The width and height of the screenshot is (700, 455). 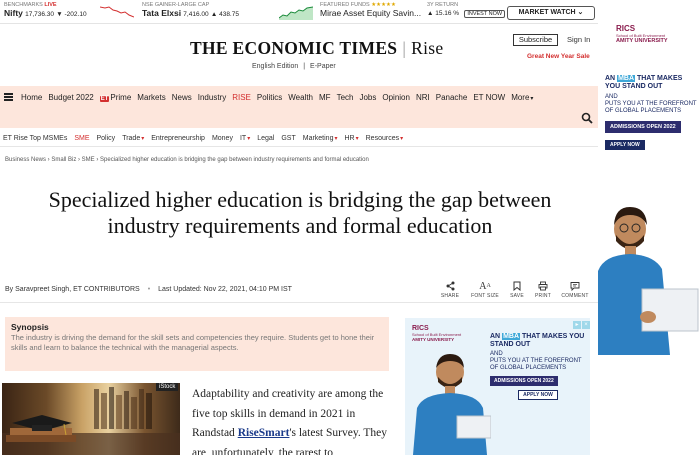 I want to click on nav-mf: MF, so click(x=325, y=97).